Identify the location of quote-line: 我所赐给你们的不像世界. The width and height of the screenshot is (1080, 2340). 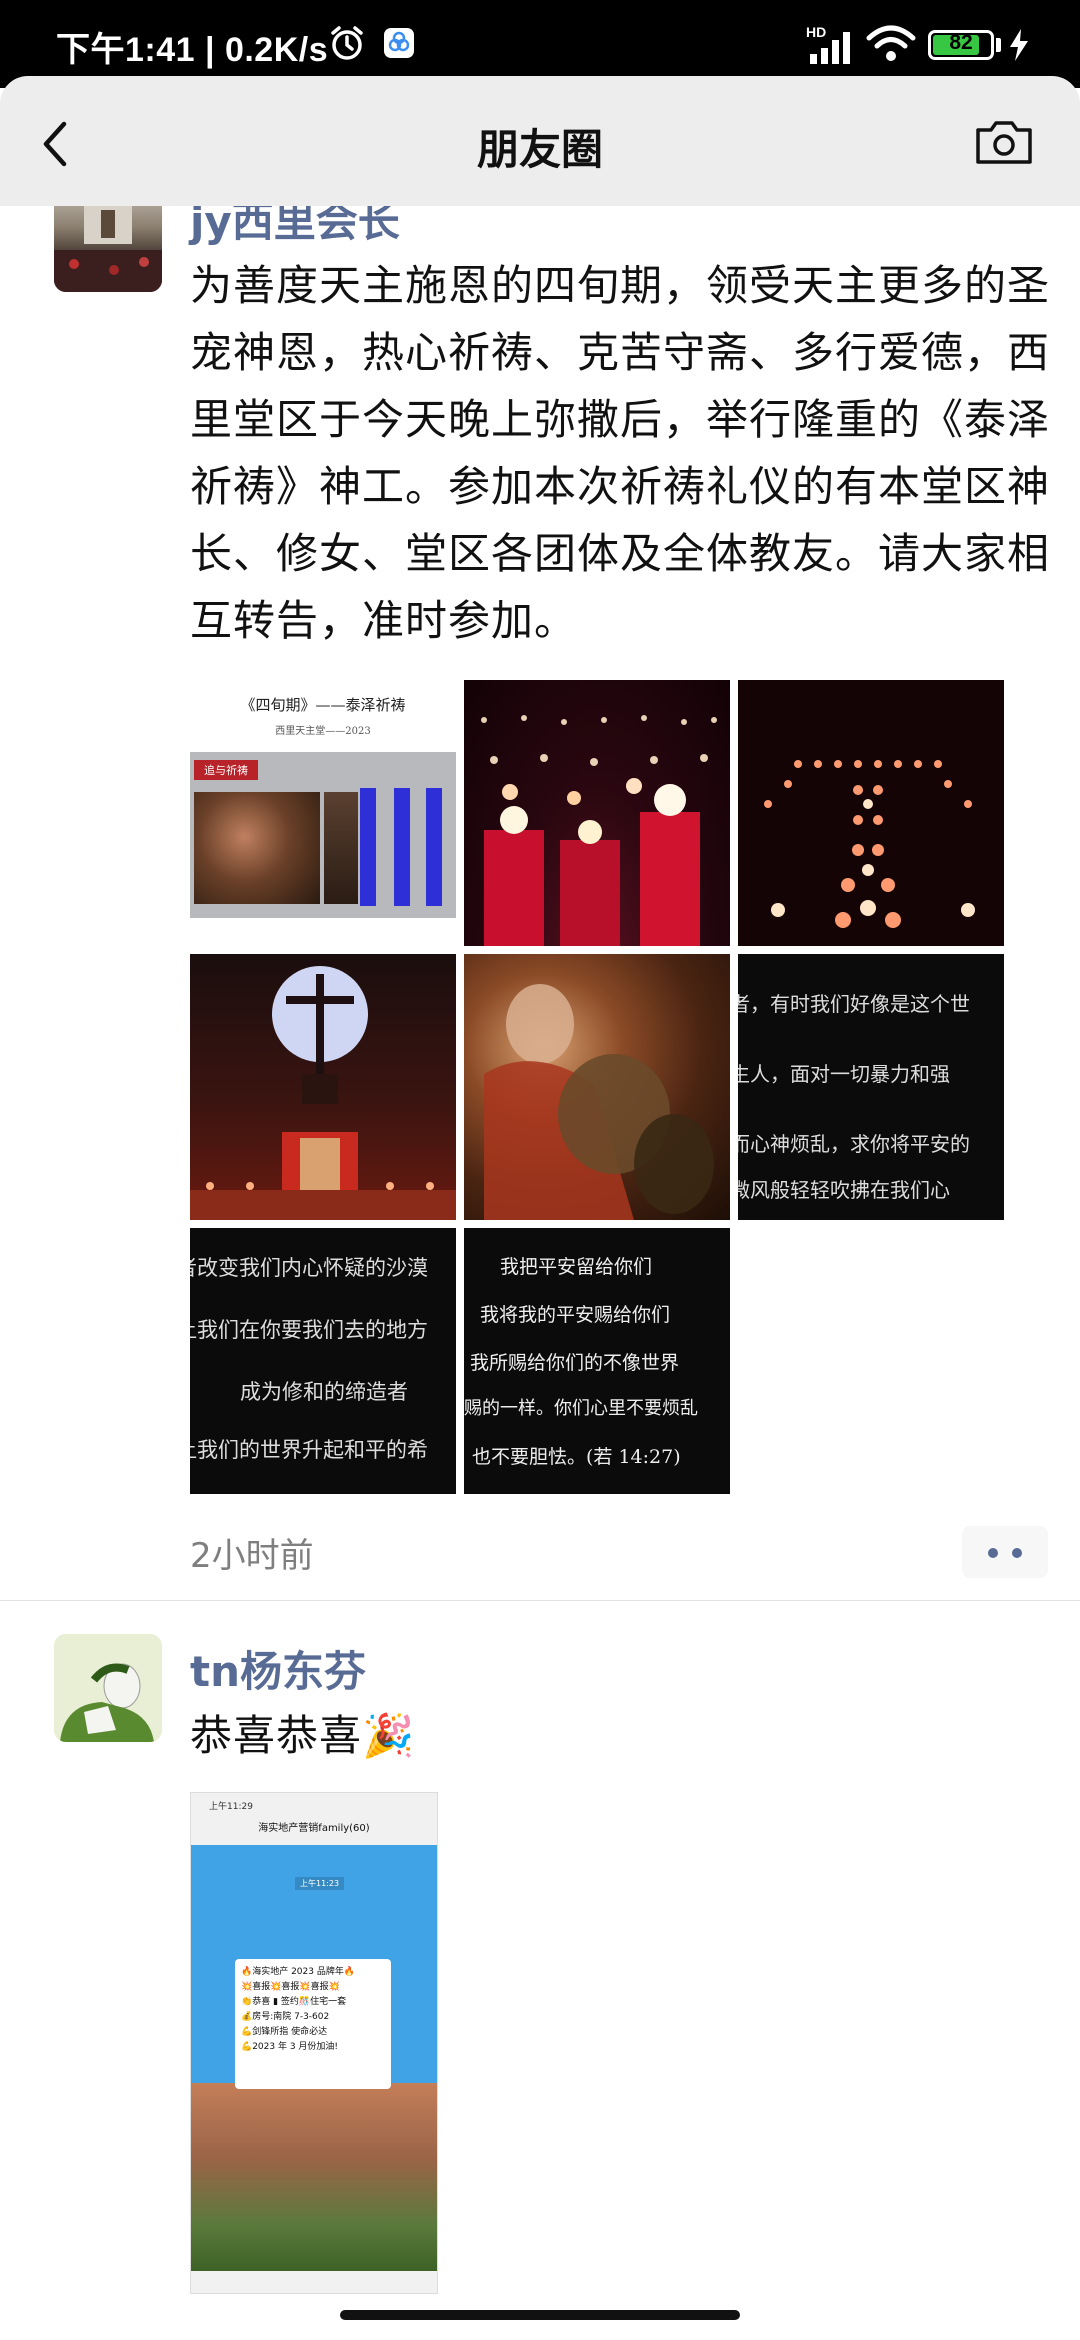
(575, 1363).